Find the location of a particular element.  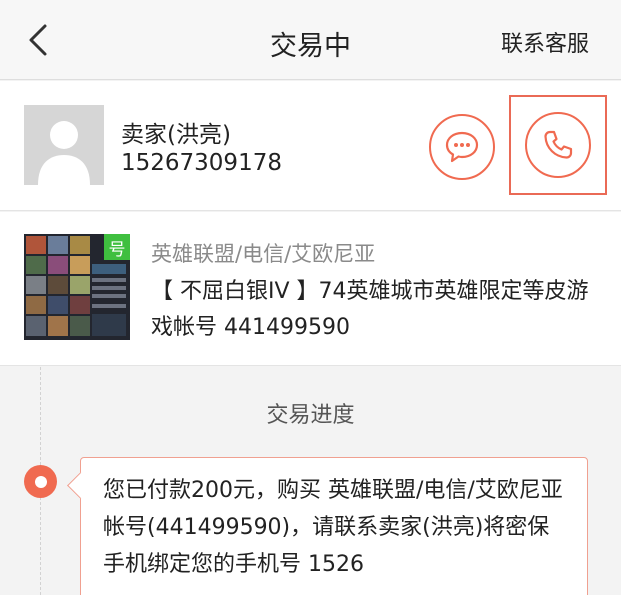

product-category: 英雄联盟/电信/艾欧尼亚 is located at coordinates (263, 254).